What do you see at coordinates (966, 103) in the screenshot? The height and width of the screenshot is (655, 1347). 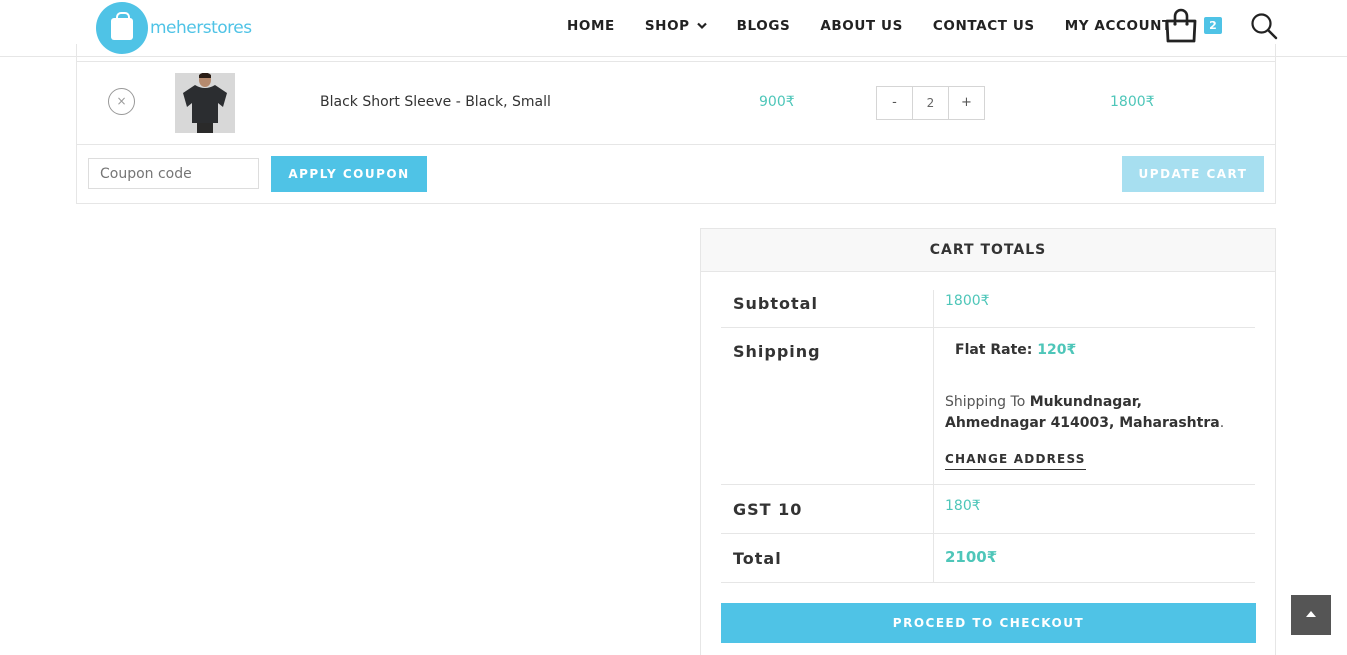 I see `quantity-increase-button: +` at bounding box center [966, 103].